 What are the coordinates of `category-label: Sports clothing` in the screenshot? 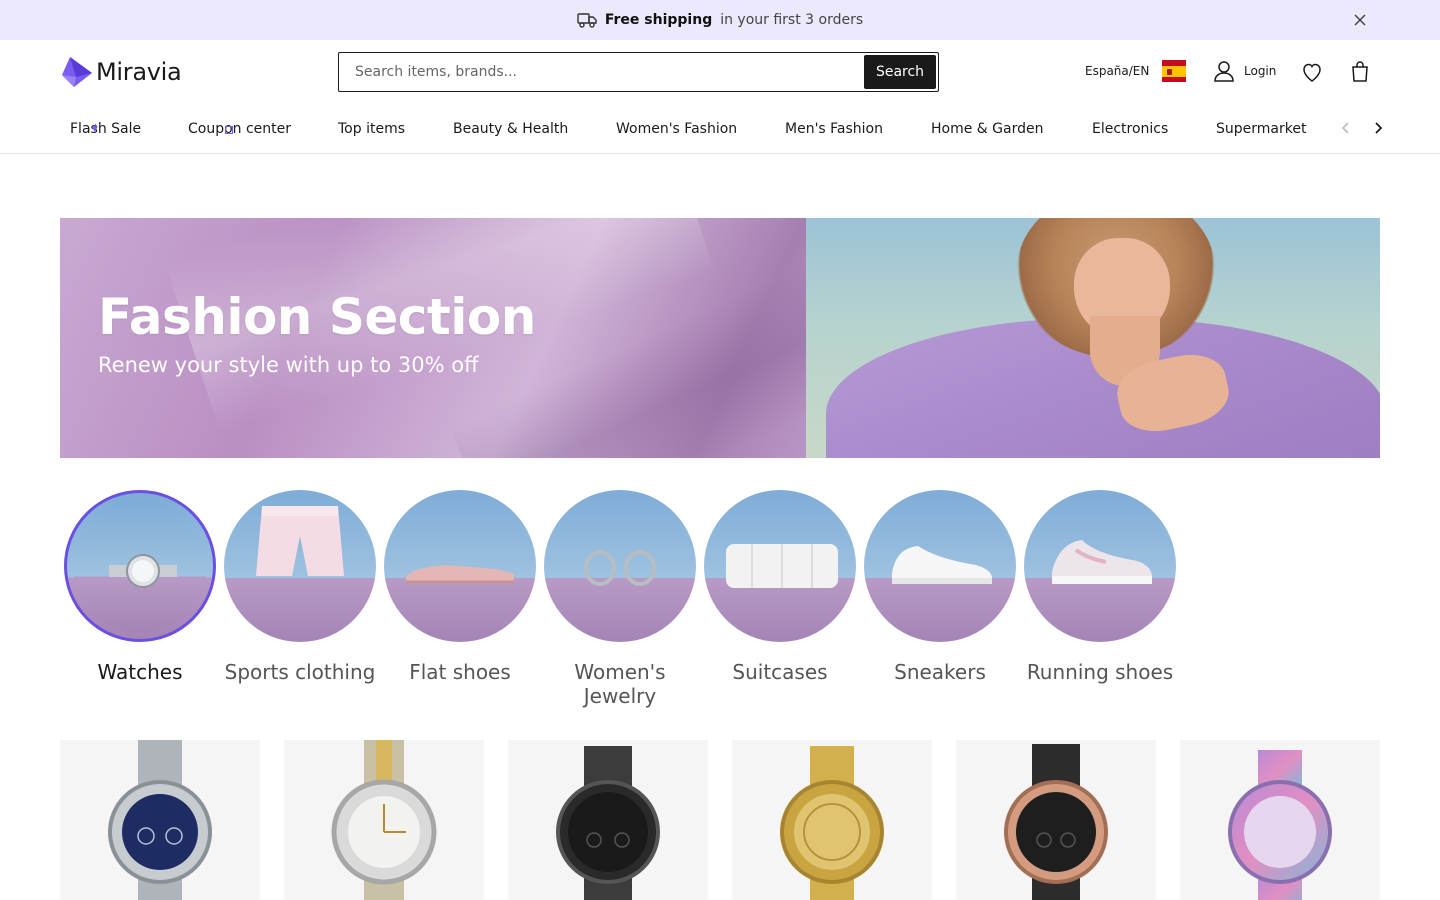 It's located at (300, 672).